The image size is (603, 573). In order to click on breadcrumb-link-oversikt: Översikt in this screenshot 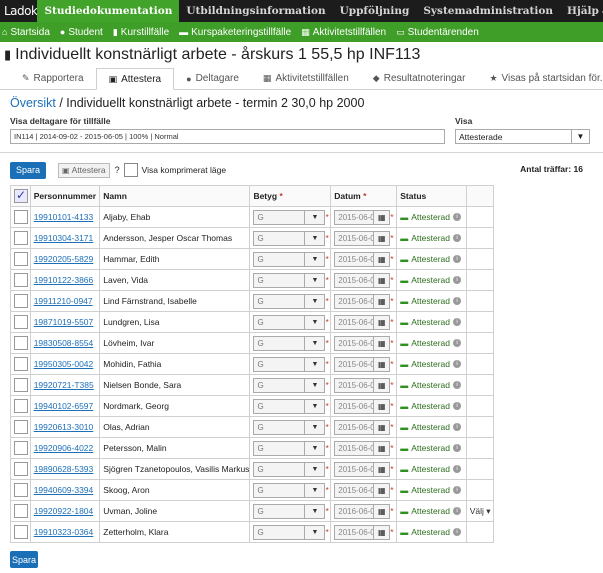, I will do `click(33, 103)`.